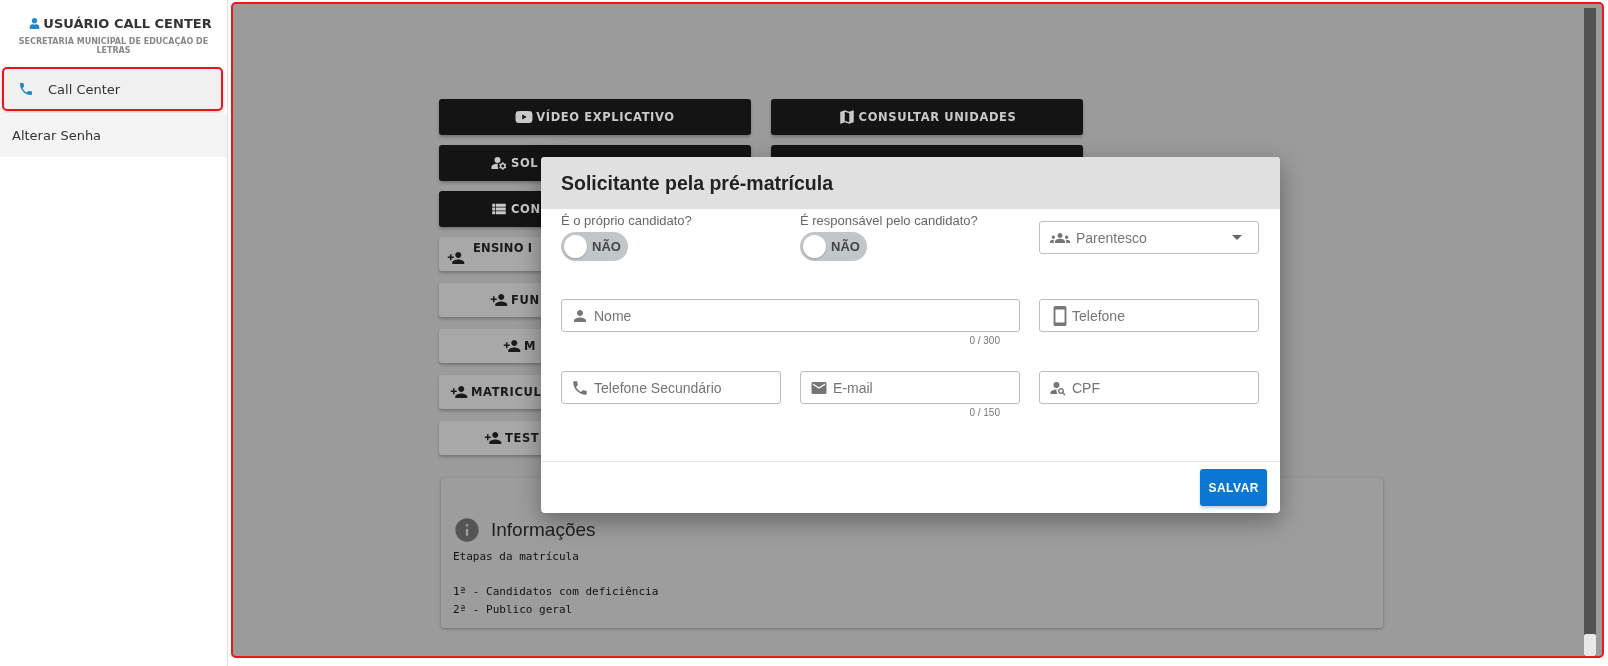 The image size is (1608, 666). Describe the element at coordinates (113, 46) in the screenshot. I see `organization-name: SECRETARIA MUNICIPAL DE EDUCAÇÃO DE LETRAS` at that location.